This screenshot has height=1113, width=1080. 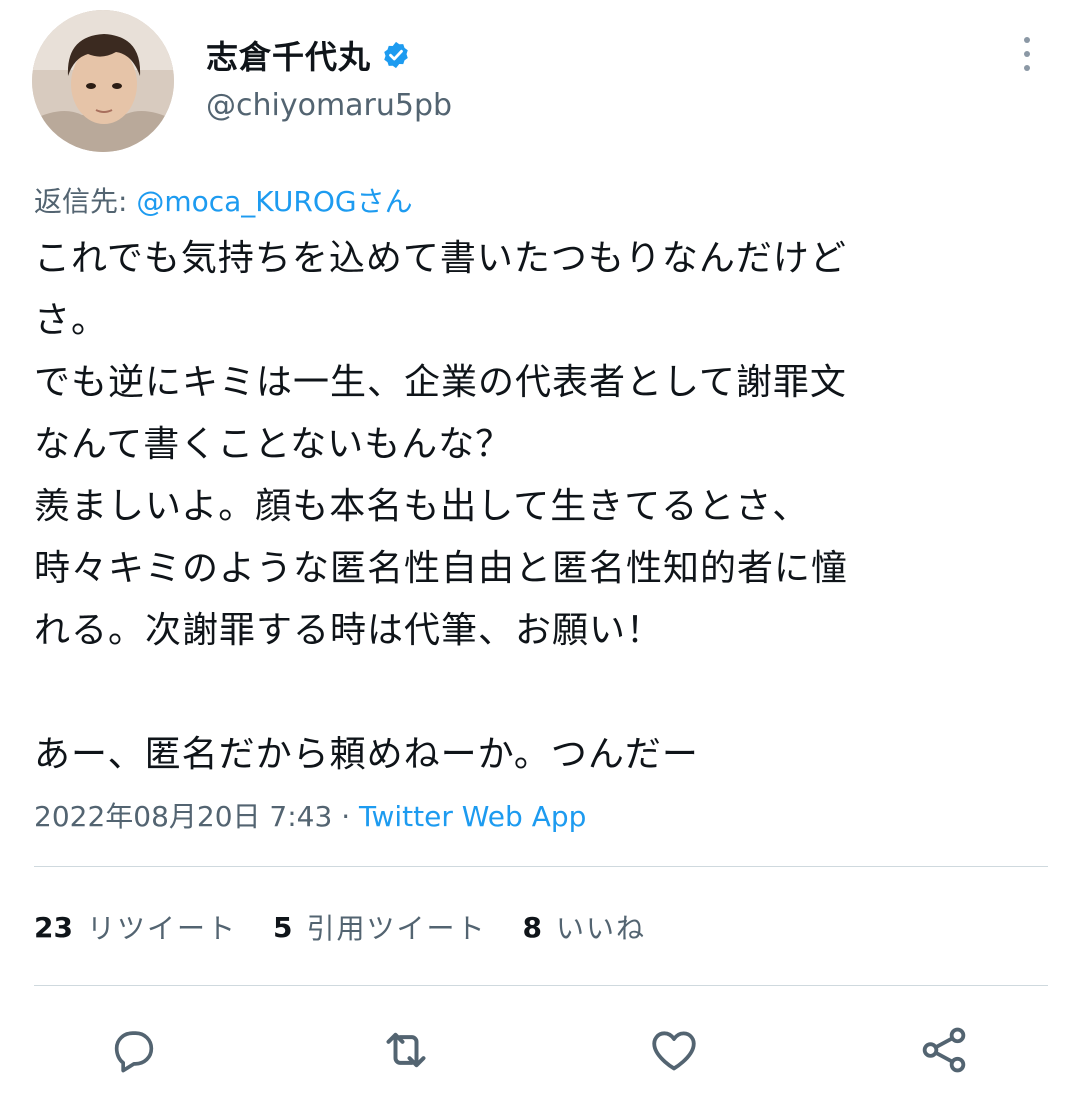 What do you see at coordinates (540, 1050) in the screenshot?
I see `action-bar` at bounding box center [540, 1050].